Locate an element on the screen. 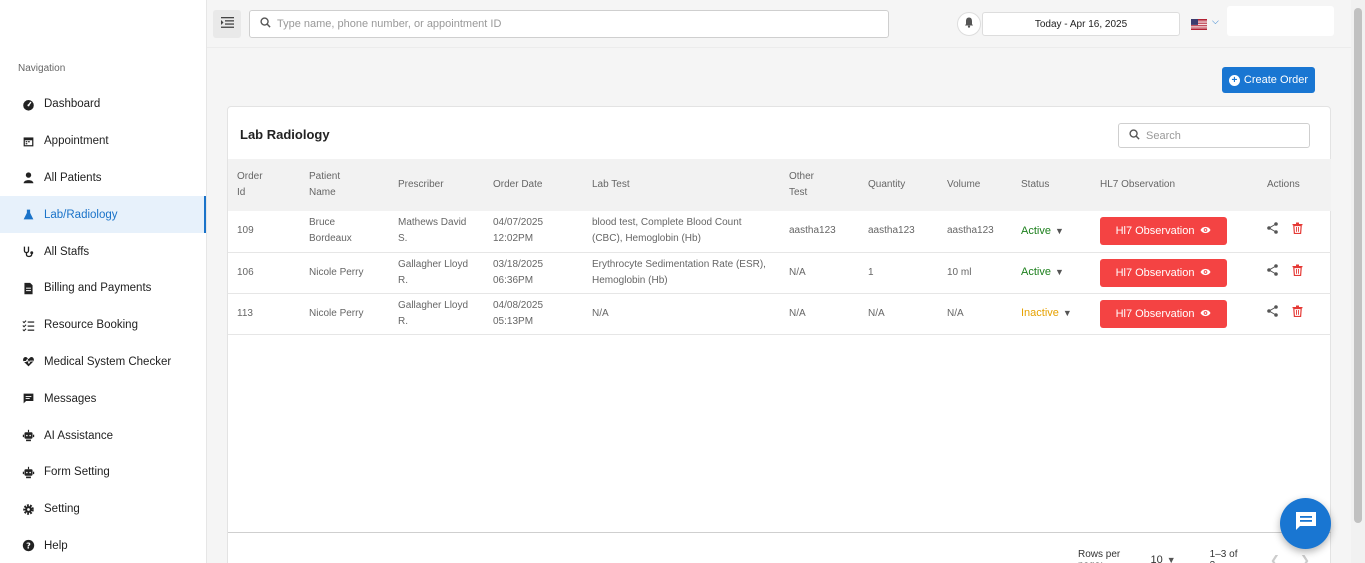 The width and height of the screenshot is (1365, 563). chevron-down-icon: ⌵ is located at coordinates (1215, 21).